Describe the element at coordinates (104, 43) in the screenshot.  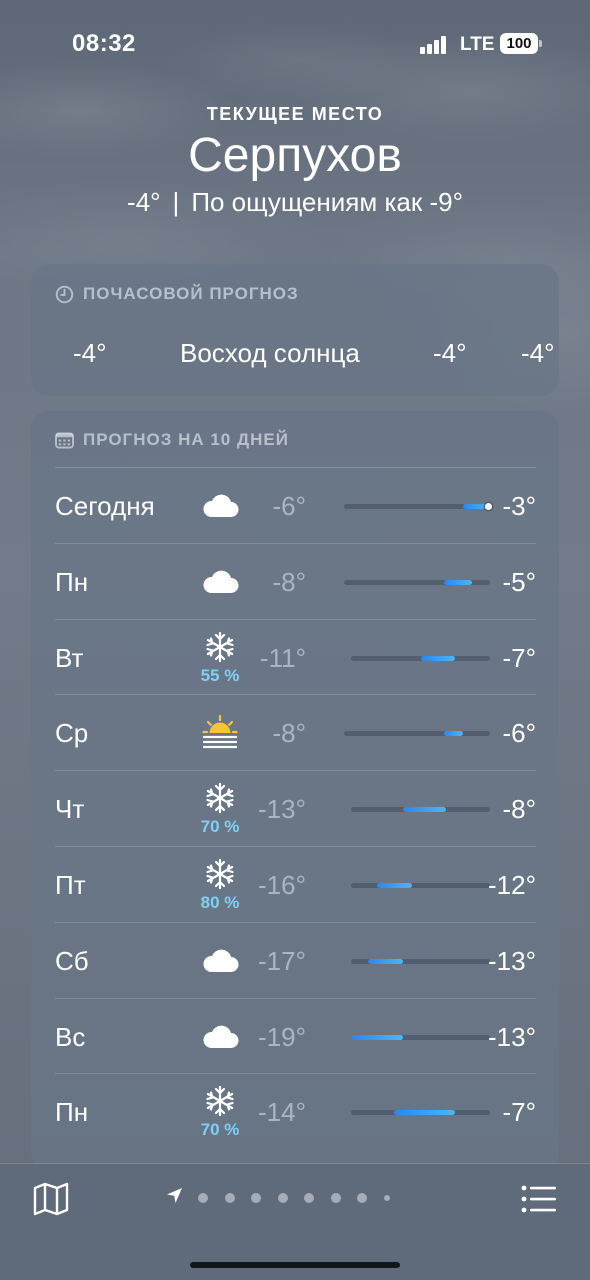
I see `status-time: 08:32` at that location.